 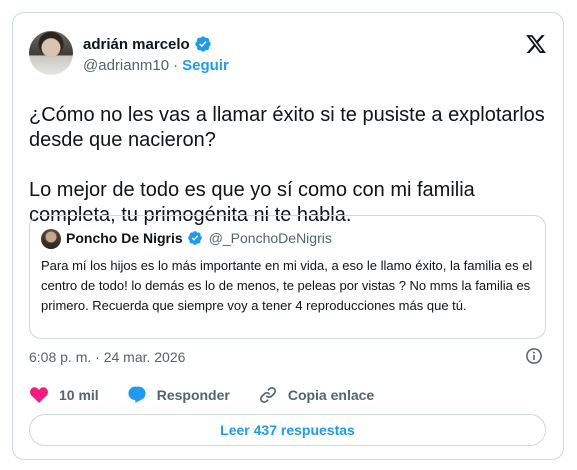 What do you see at coordinates (267, 395) in the screenshot?
I see `link-icon` at bounding box center [267, 395].